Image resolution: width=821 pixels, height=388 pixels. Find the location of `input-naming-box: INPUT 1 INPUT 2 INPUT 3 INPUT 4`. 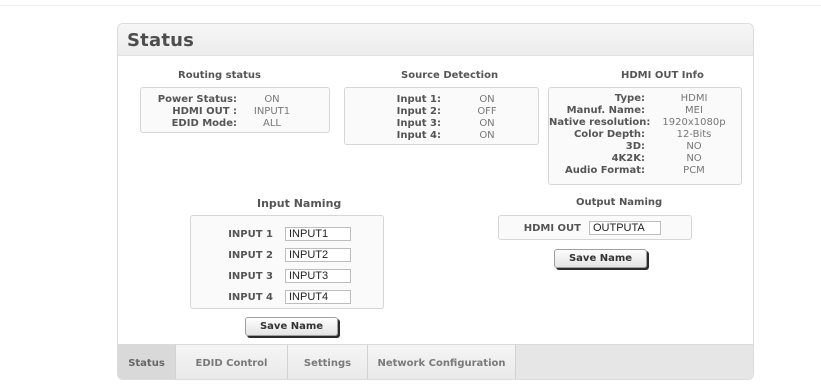

input-naming-box: INPUT 1 INPUT 2 INPUT 3 INPUT 4 is located at coordinates (287, 262).